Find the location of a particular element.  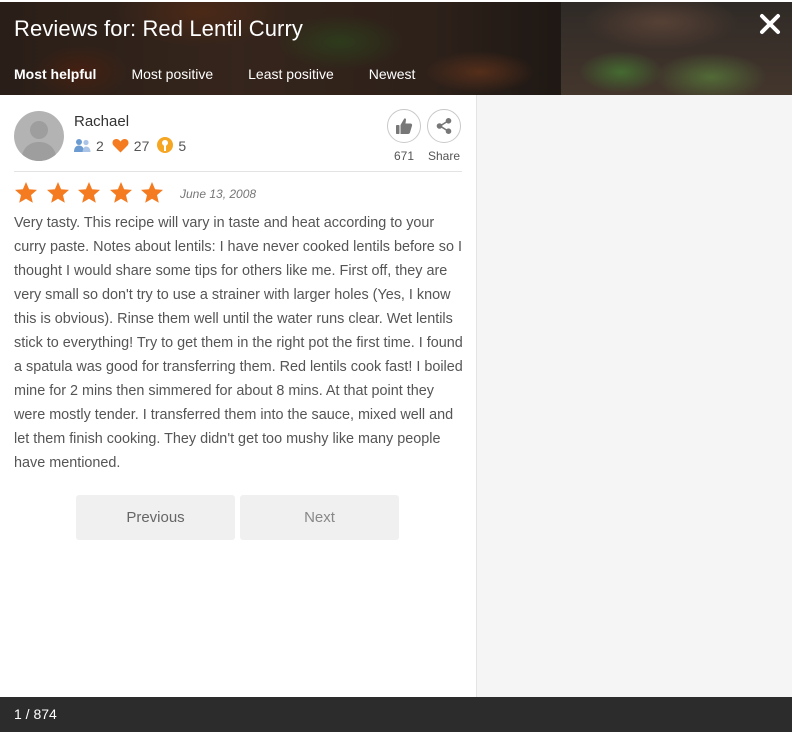

next-button: Next is located at coordinates (319, 517).